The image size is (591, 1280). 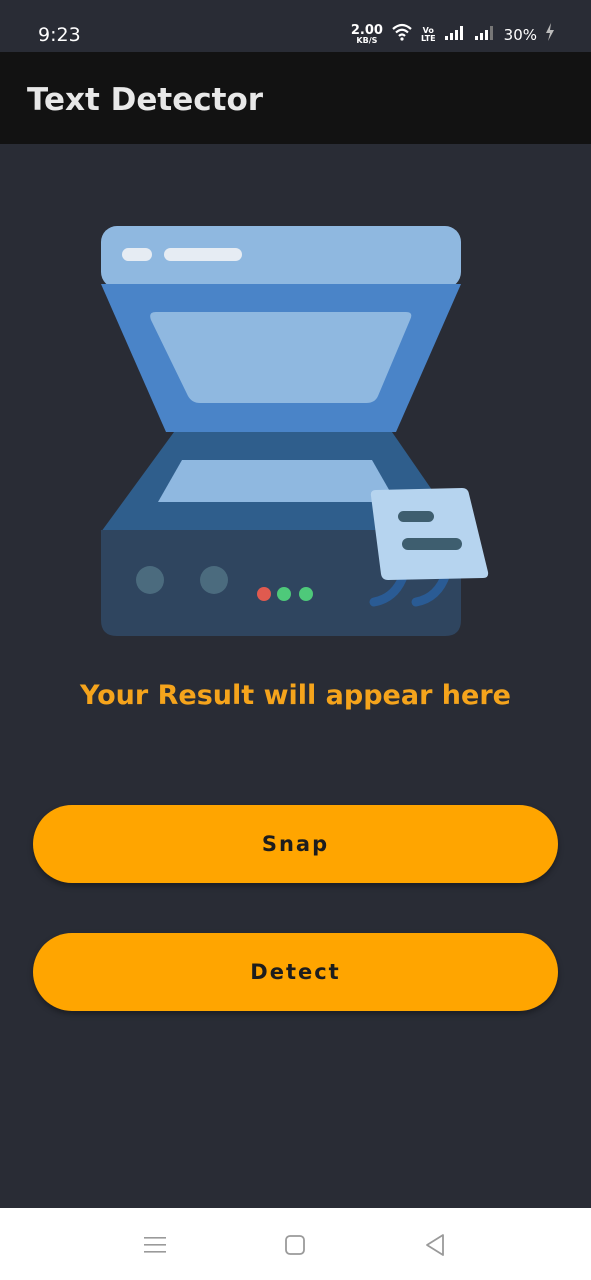 What do you see at coordinates (155, 1245) in the screenshot?
I see `menu-icon` at bounding box center [155, 1245].